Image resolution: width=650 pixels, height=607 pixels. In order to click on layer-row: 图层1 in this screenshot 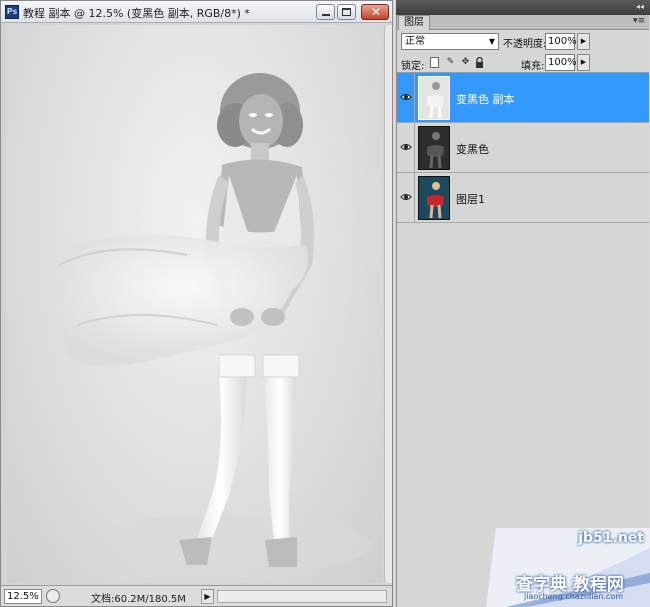, I will do `click(523, 198)`.